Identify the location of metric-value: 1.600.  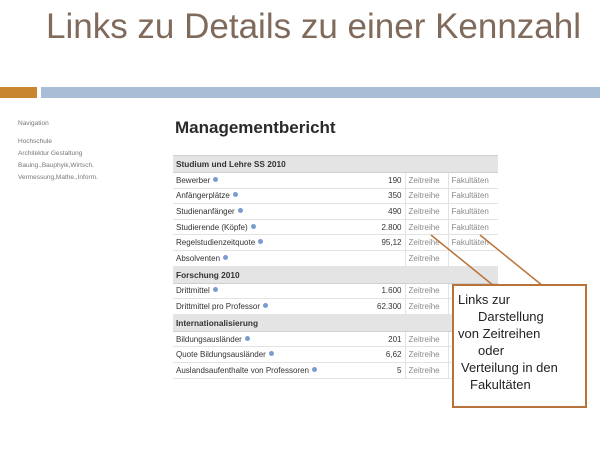
(379, 291).